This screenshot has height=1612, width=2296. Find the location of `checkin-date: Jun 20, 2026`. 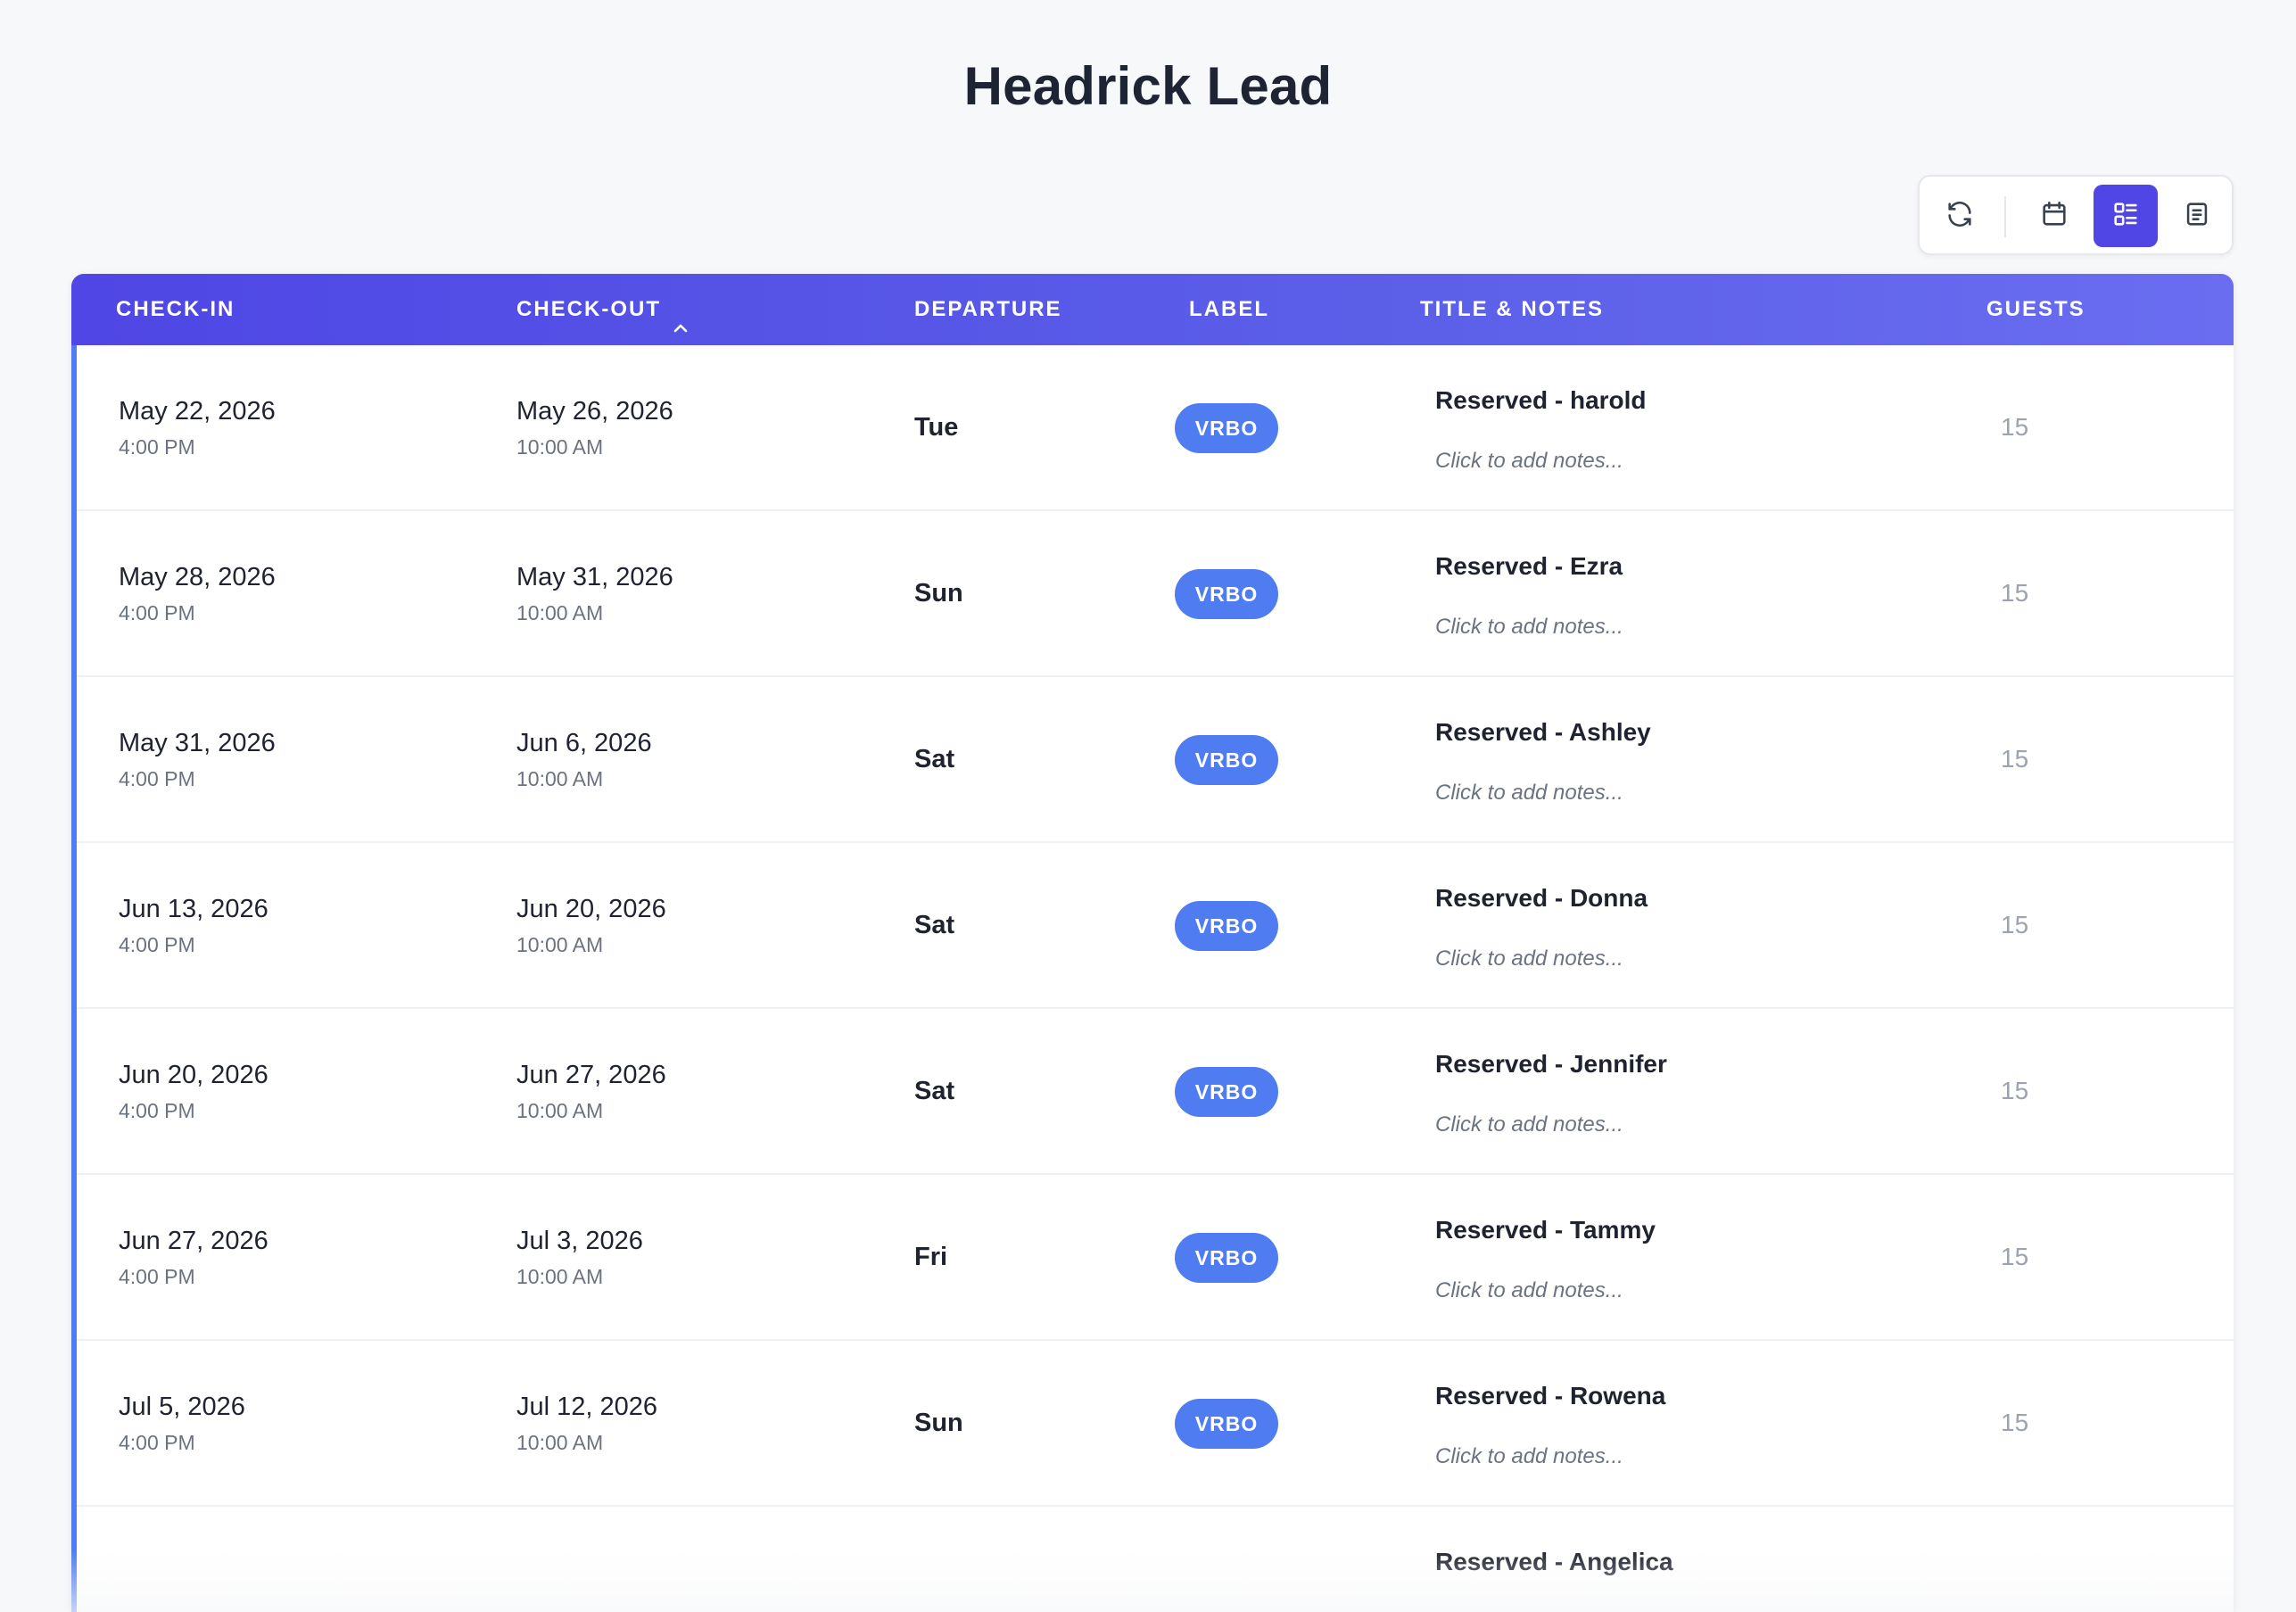

checkin-date: Jun 20, 2026 is located at coordinates (193, 1075).